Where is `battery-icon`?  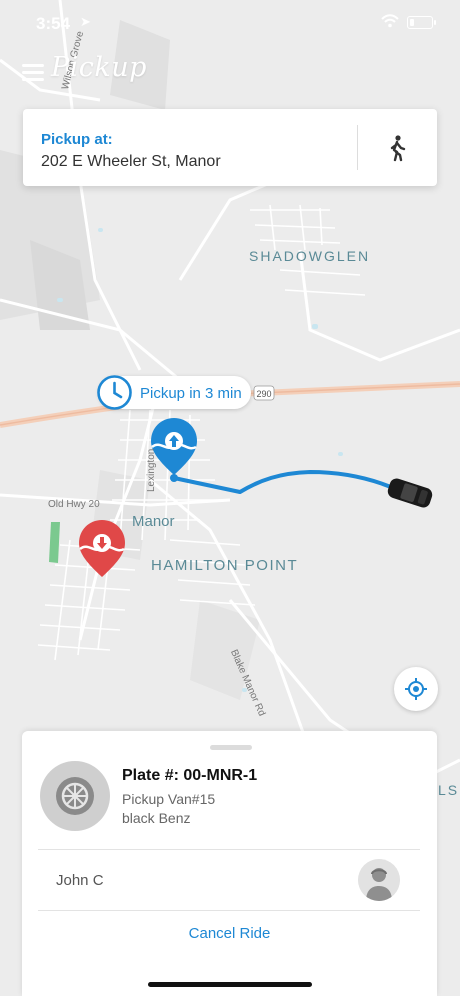
battery-icon is located at coordinates (421, 22).